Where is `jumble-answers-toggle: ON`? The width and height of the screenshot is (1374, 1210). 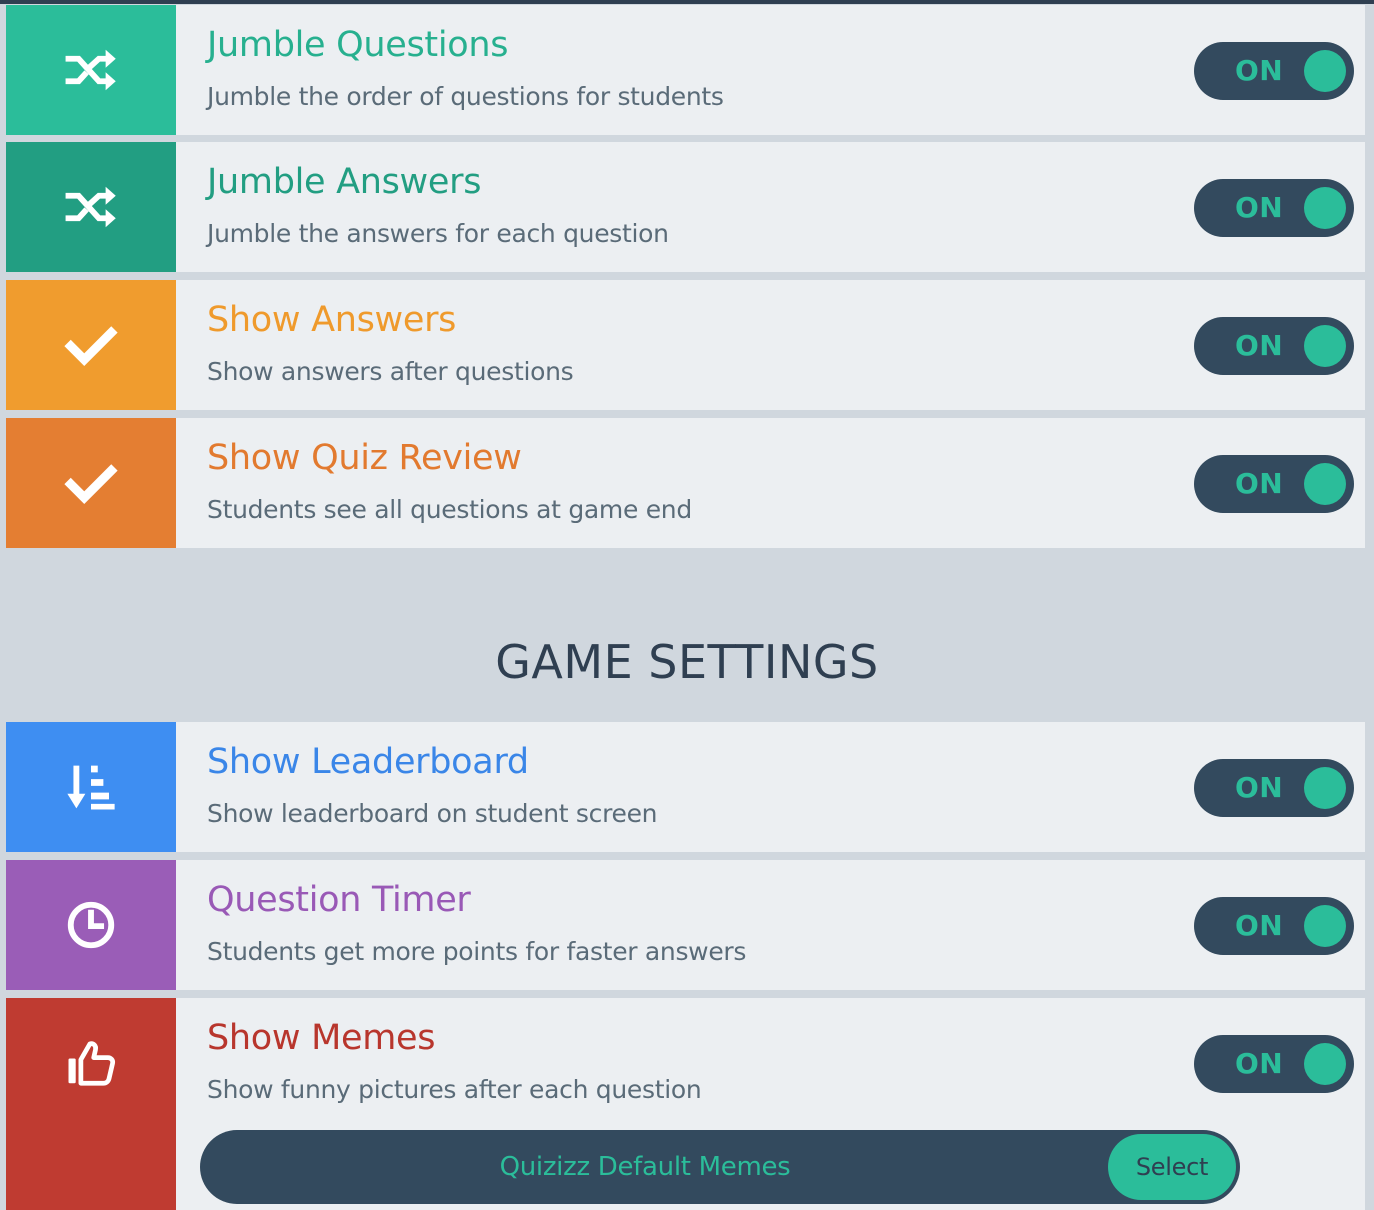 jumble-answers-toggle: ON is located at coordinates (1274, 208).